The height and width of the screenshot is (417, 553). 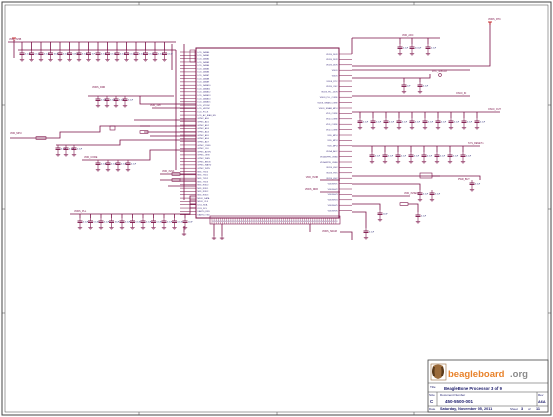 What do you see at coordinates (207, 115) in the screenshot?
I see `pin-label: LCD_AC_BIAS_EN` at bounding box center [207, 115].